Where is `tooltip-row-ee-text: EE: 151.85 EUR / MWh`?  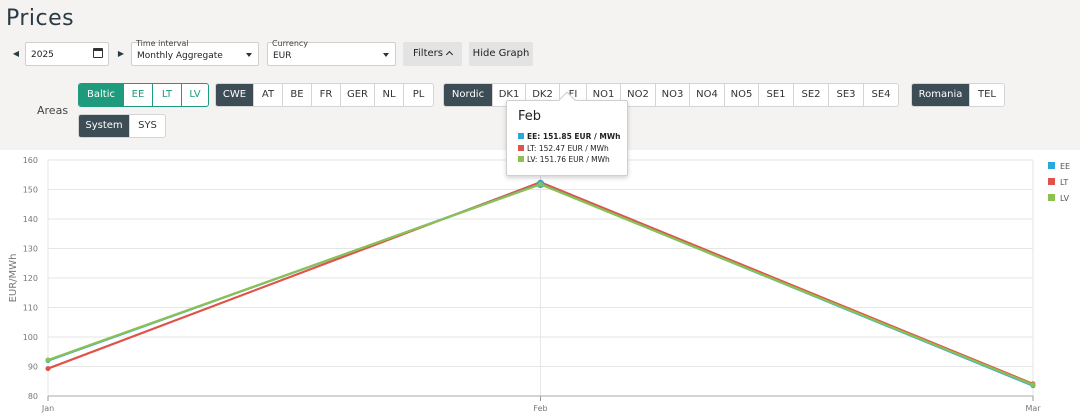 tooltip-row-ee-text: EE: 151.85 EUR / MWh is located at coordinates (574, 136).